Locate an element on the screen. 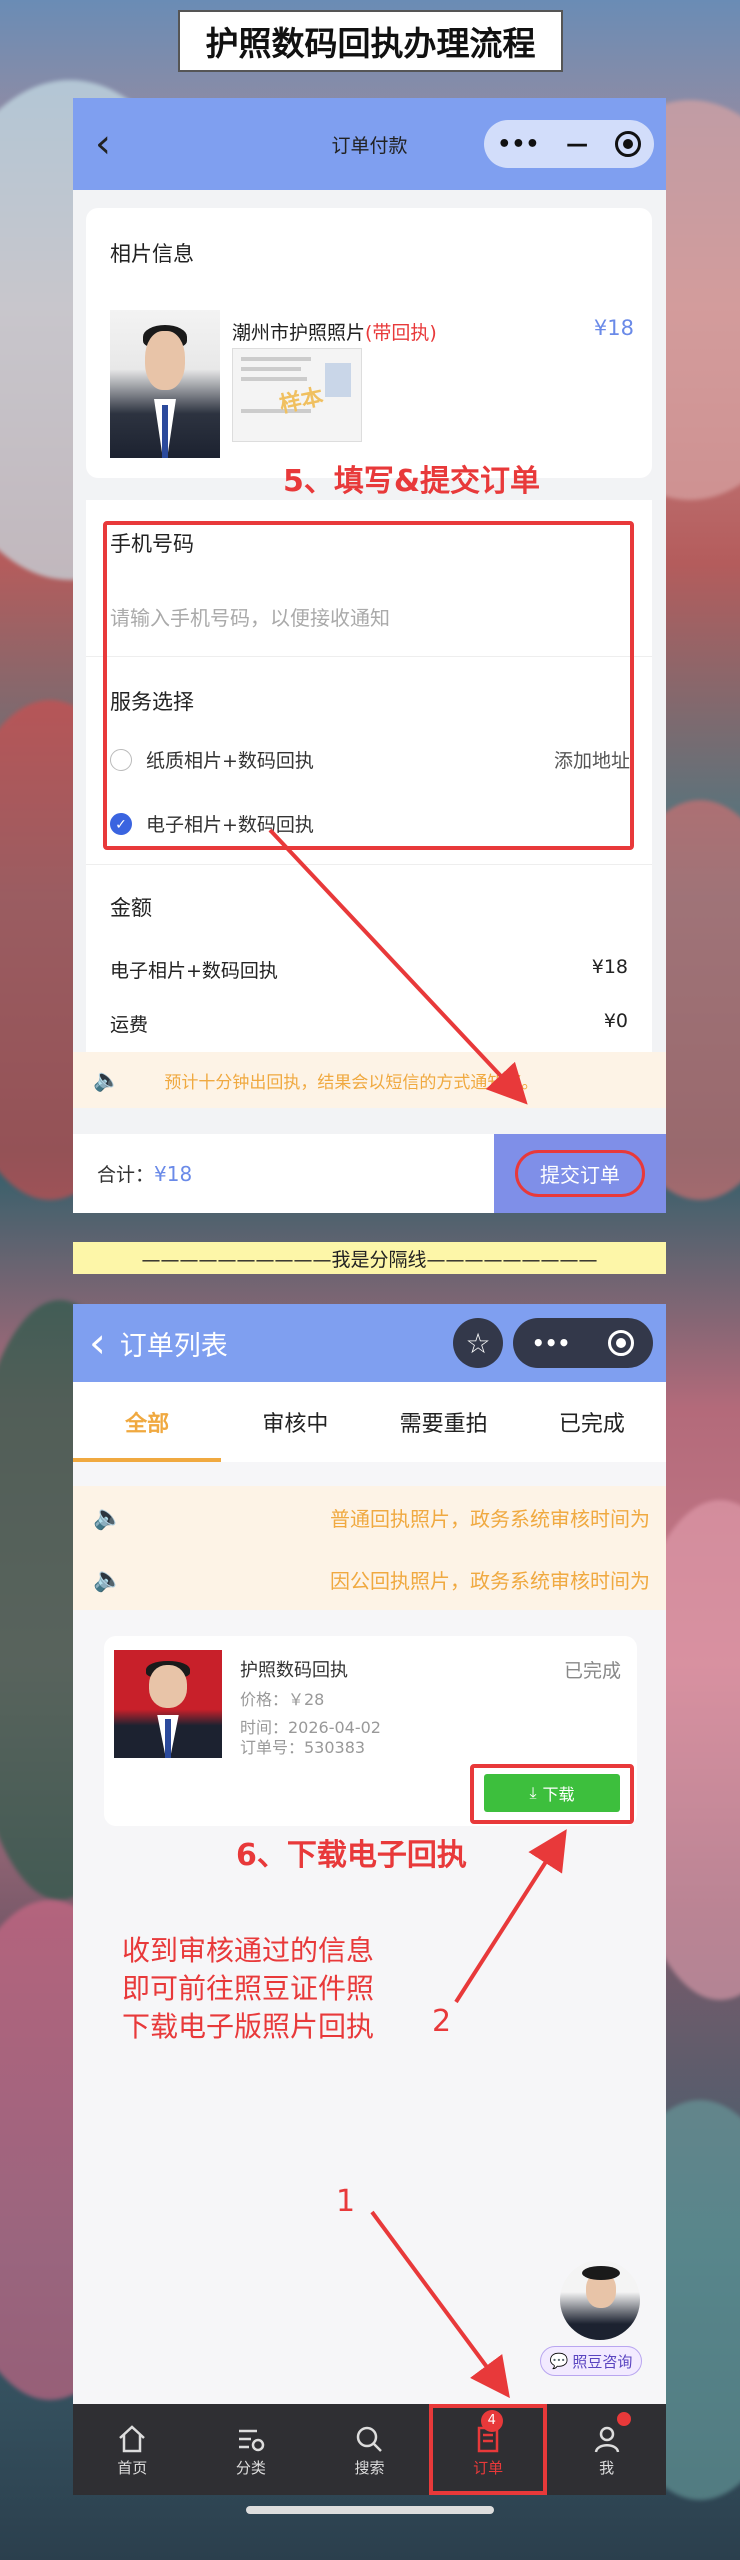 This screenshot has height=2560, width=740. tab-label: 搜索 is located at coordinates (369, 2468).